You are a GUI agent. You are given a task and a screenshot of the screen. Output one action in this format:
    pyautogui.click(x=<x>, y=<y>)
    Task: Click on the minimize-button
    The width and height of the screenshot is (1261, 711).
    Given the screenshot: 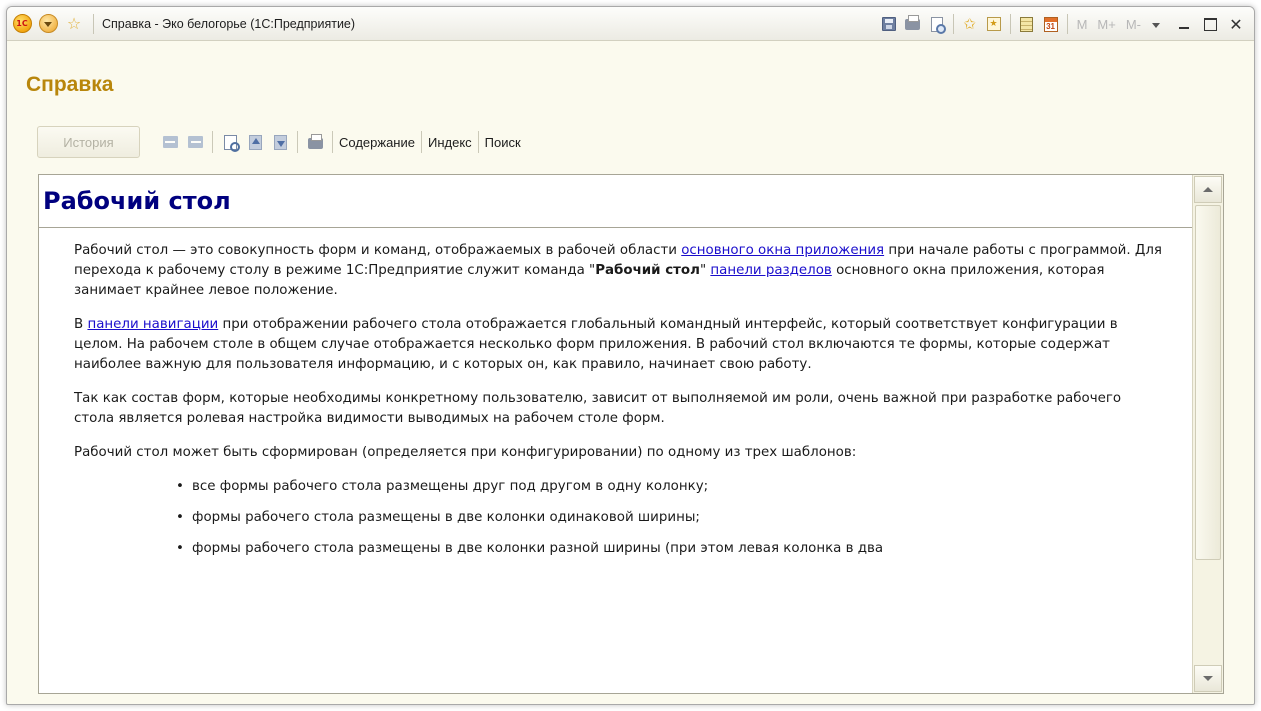 What is the action you would take?
    pyautogui.click(x=1184, y=24)
    